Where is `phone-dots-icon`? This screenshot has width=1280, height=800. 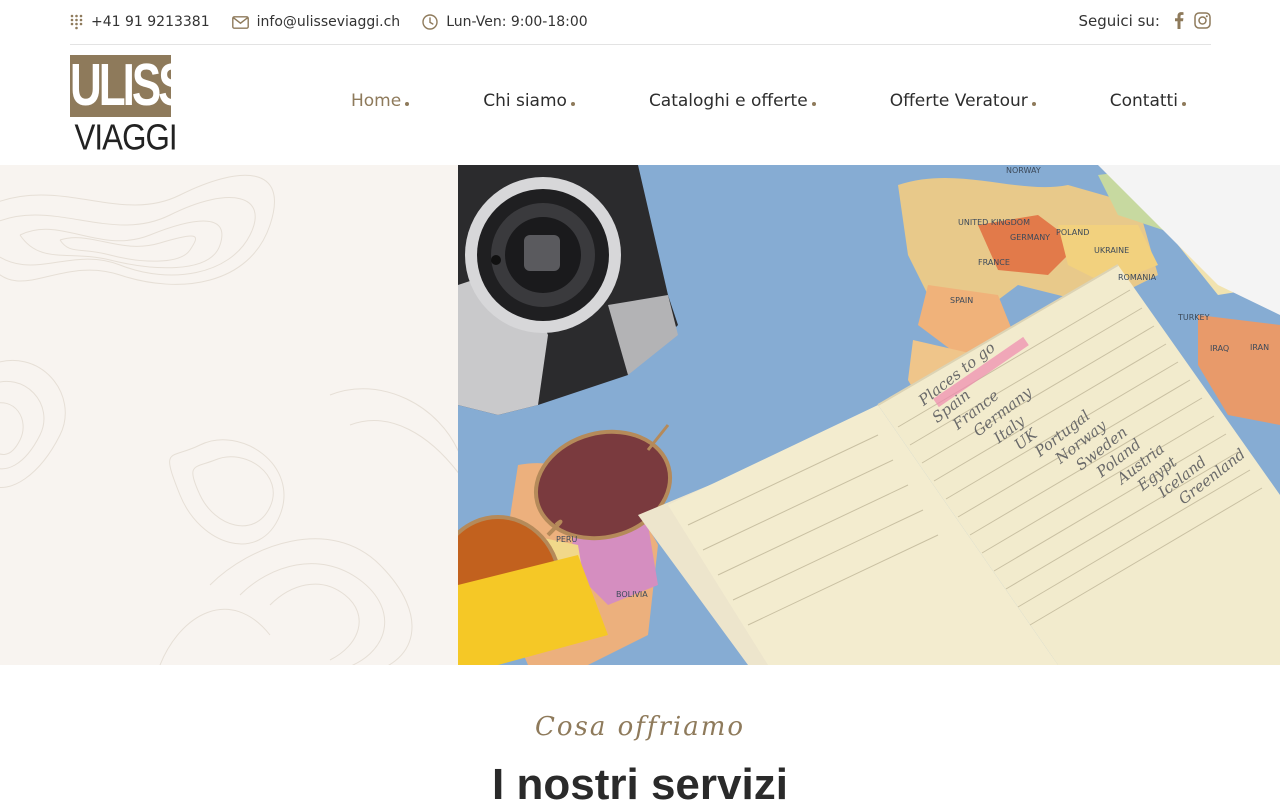
phone-dots-icon is located at coordinates (76, 22).